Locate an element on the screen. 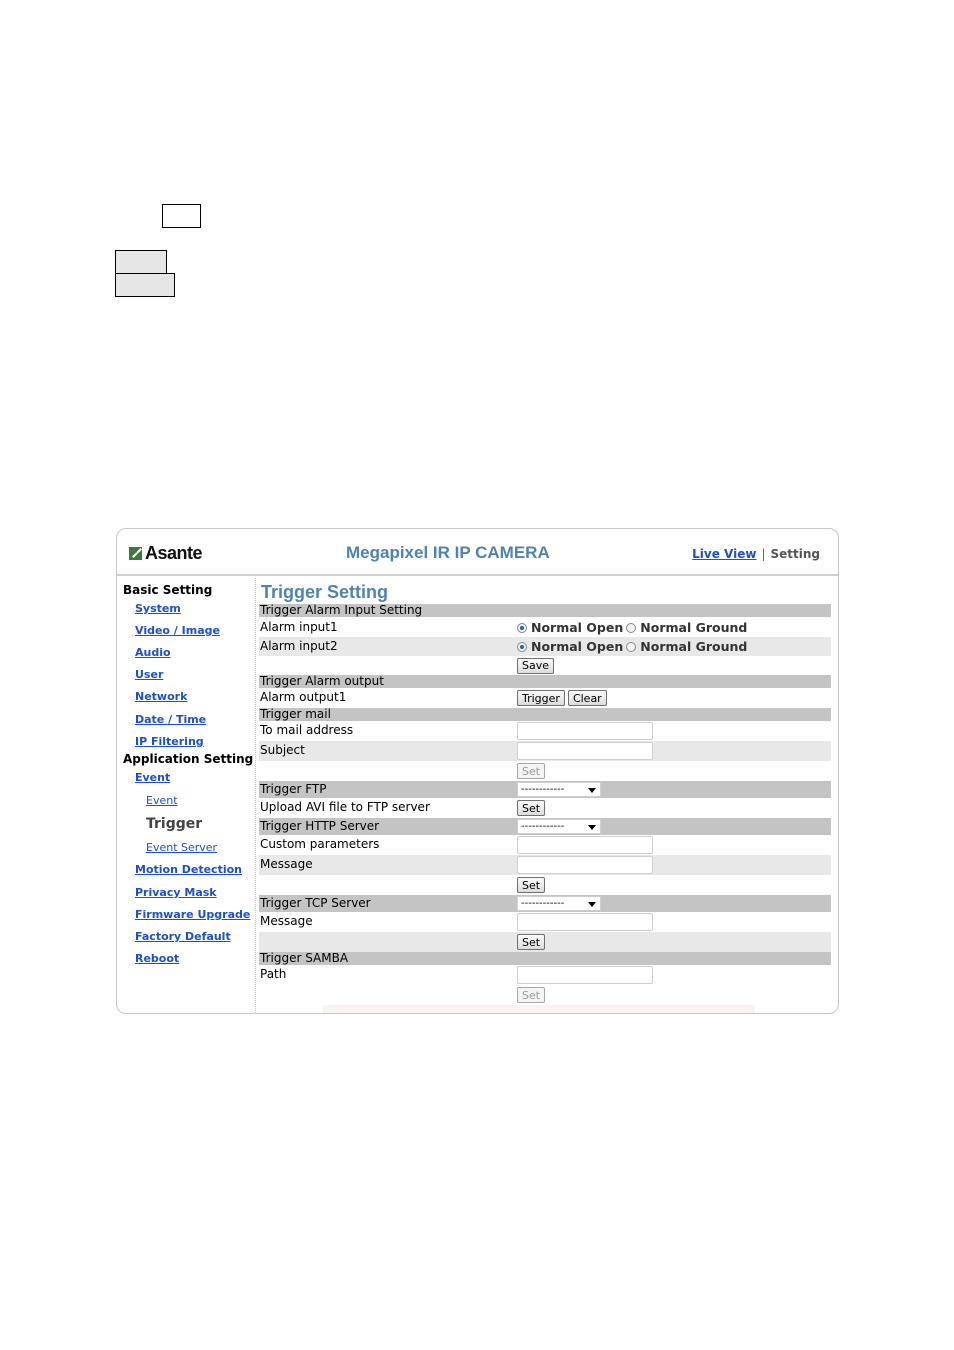  http-server-select: ------------ is located at coordinates (559, 826).